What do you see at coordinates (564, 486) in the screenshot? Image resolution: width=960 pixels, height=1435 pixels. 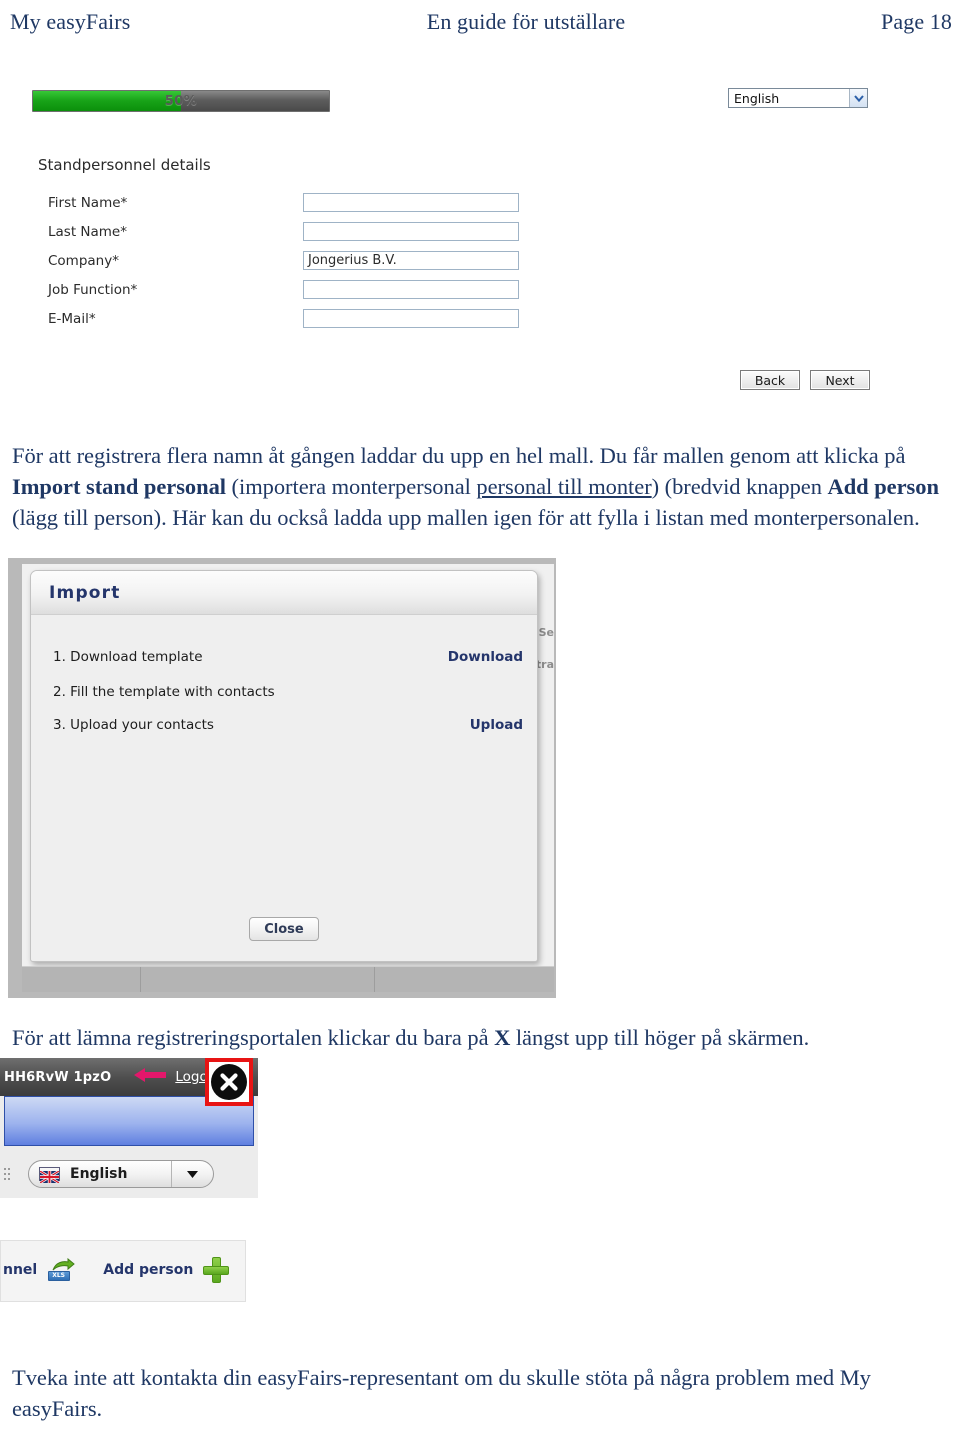 I see `para1-underline: personal till monter` at bounding box center [564, 486].